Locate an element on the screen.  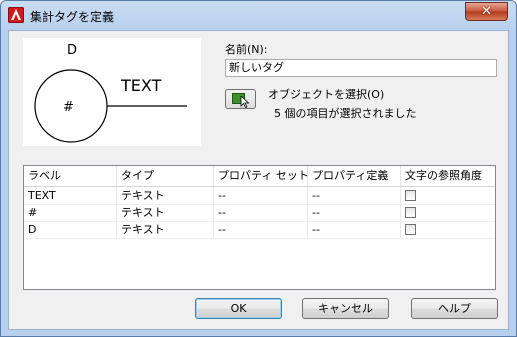
cell-label: # is located at coordinates (70, 212).